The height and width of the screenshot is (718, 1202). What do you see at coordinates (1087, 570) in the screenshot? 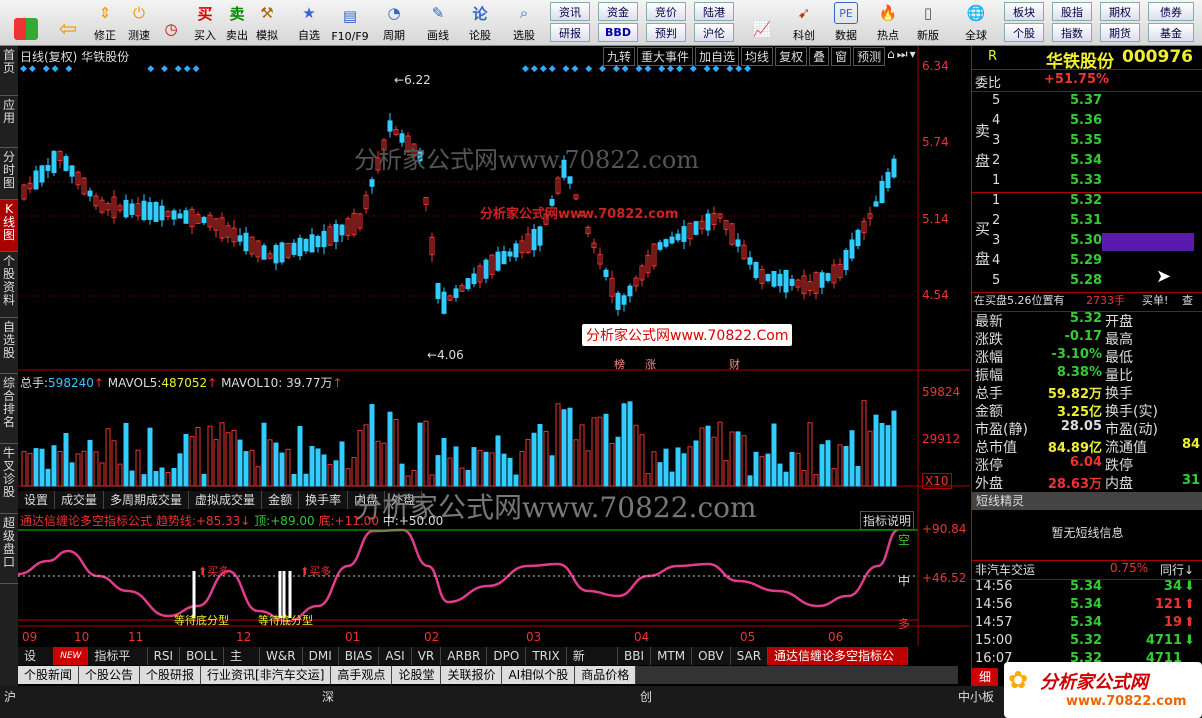
I see `sector-row: 非汽车交运 0.75% 同行↓` at bounding box center [1087, 570].